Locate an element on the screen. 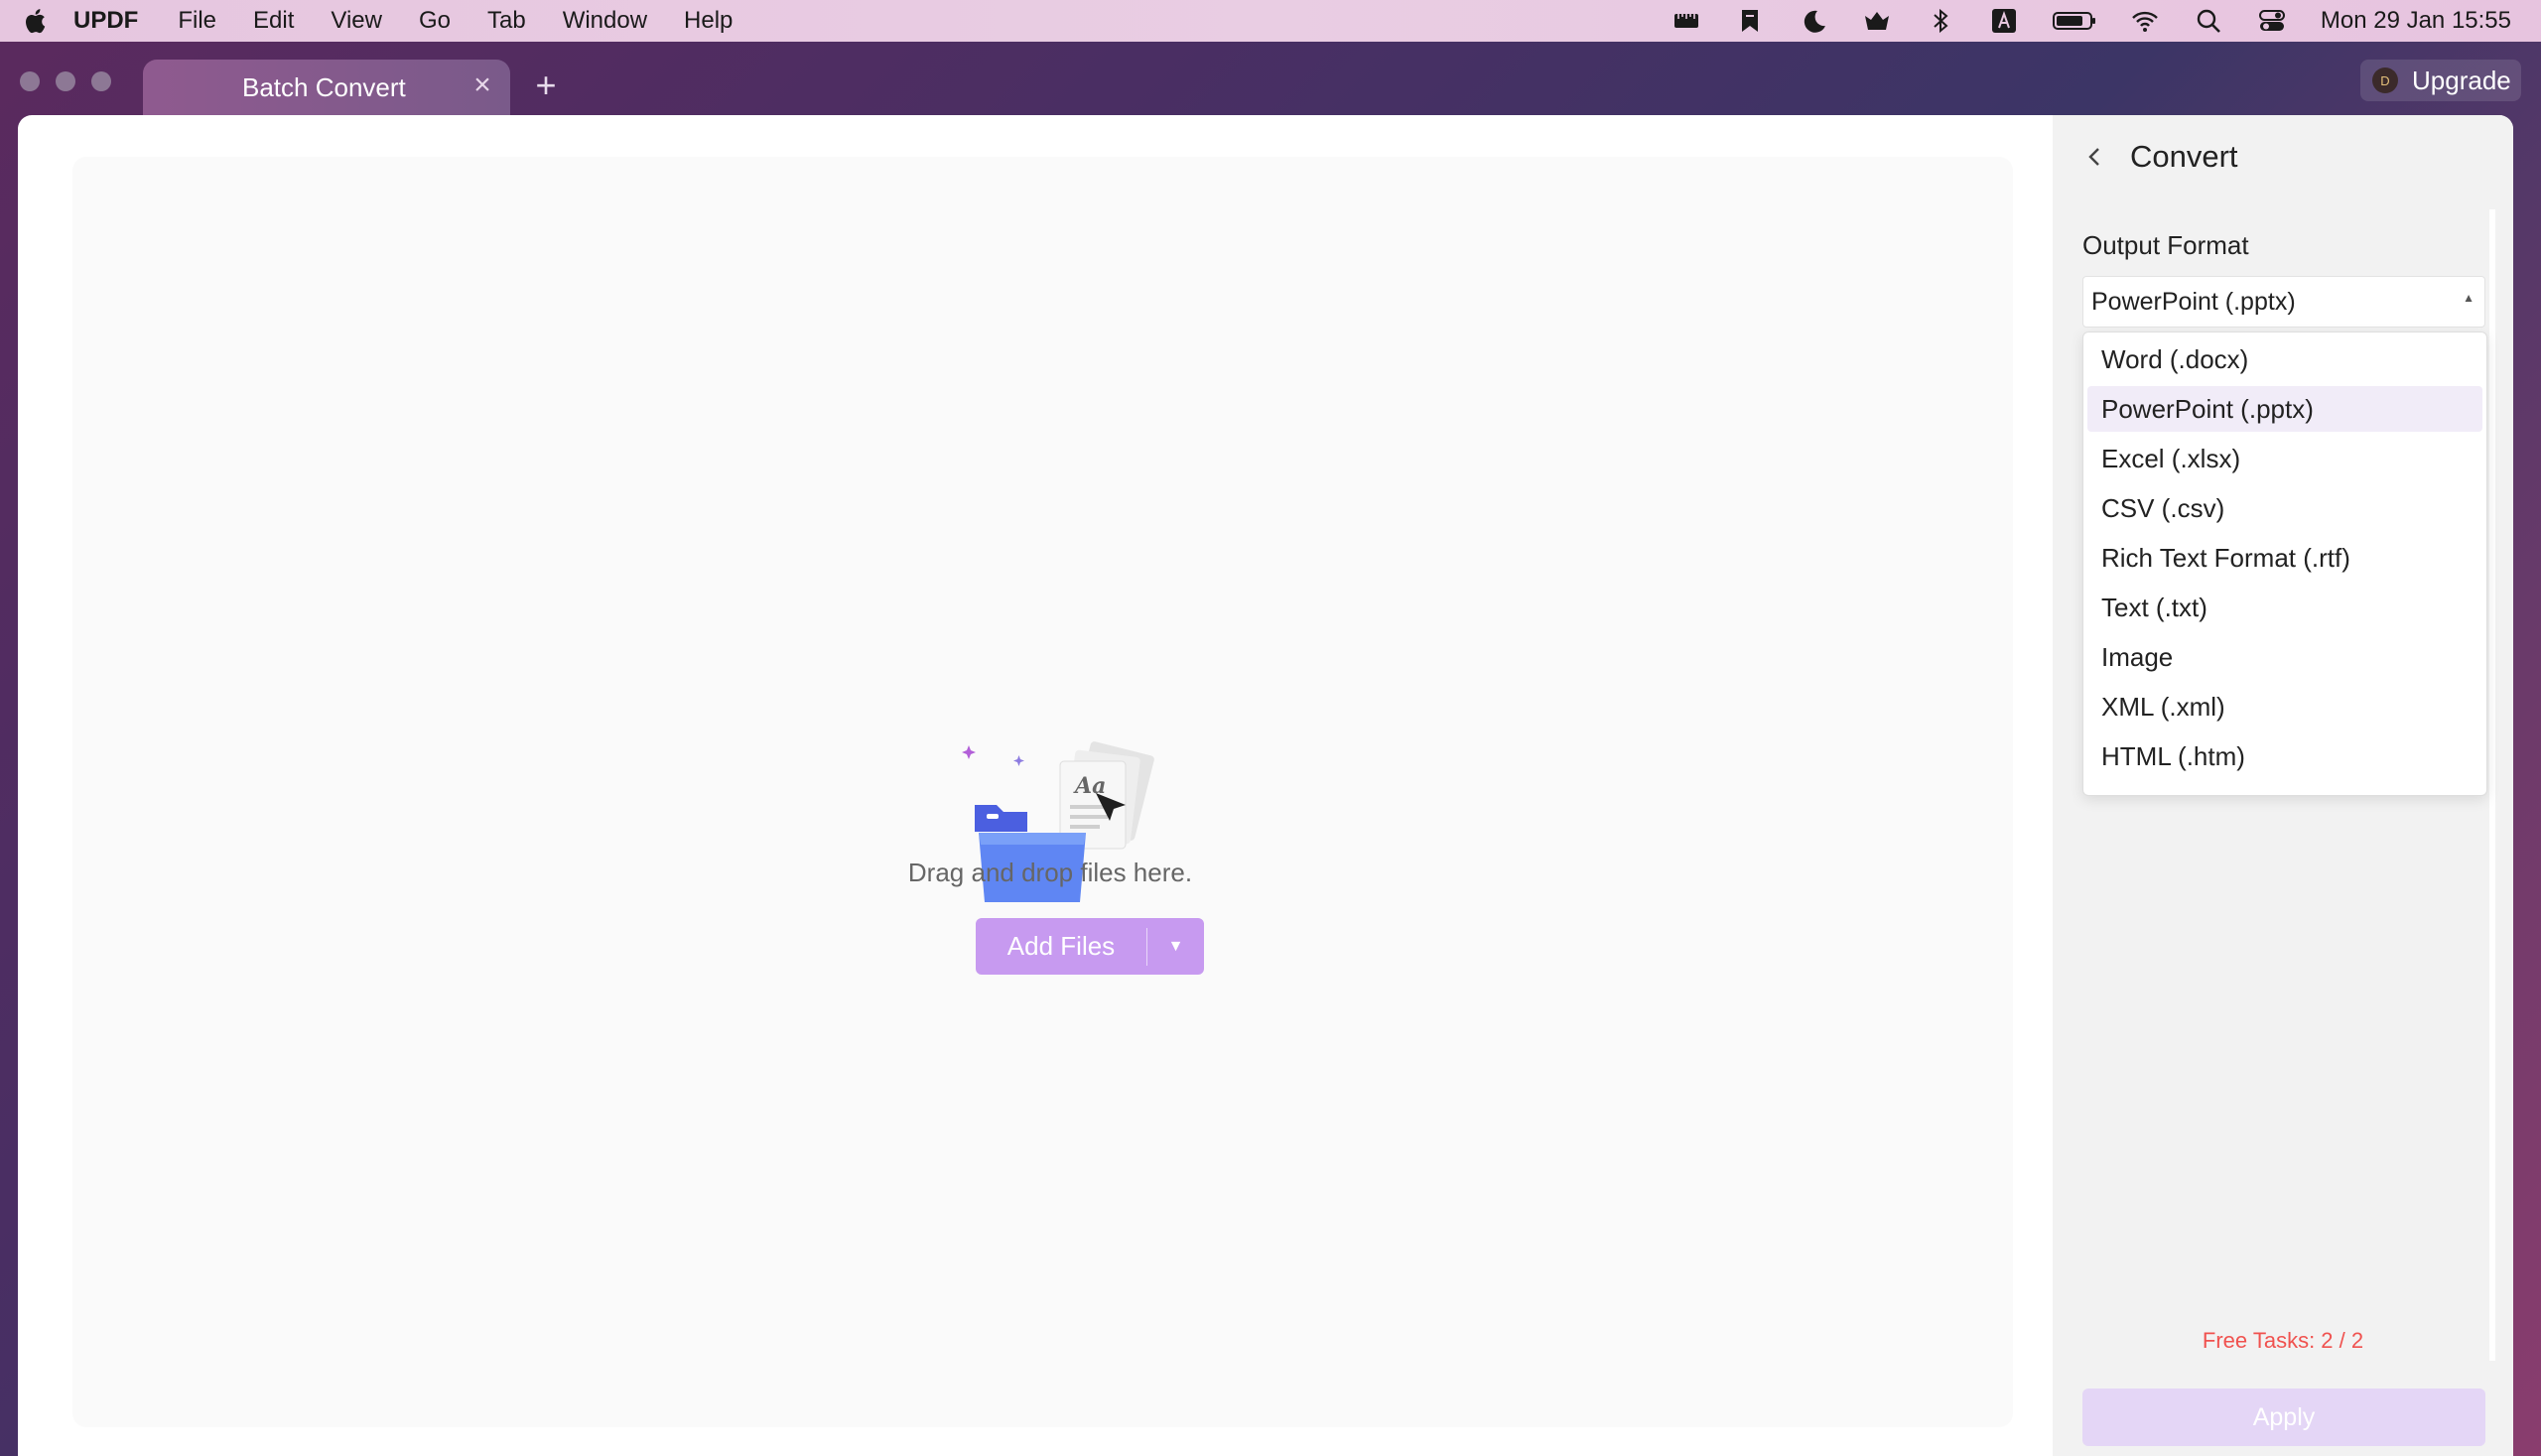  format-option-excel: Excel (.xlsx) is located at coordinates (2284, 458).